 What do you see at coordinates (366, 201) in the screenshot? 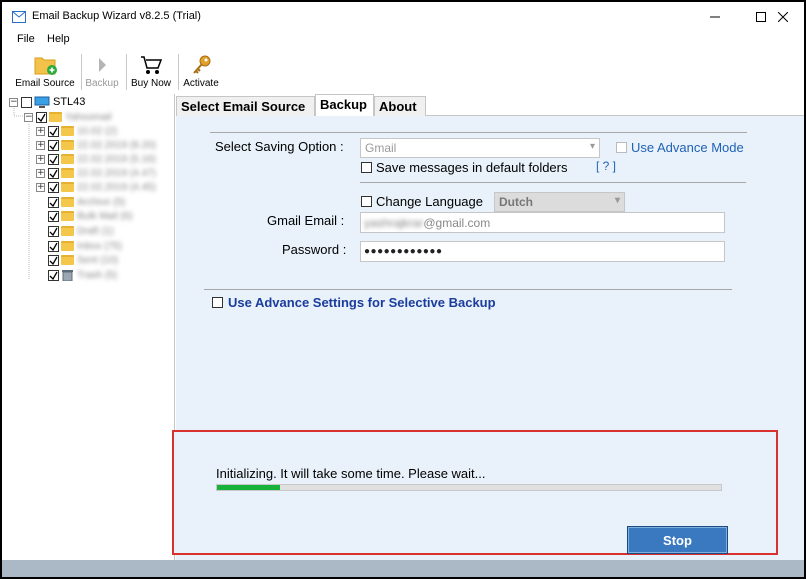
I see `change-language-checkbox` at bounding box center [366, 201].